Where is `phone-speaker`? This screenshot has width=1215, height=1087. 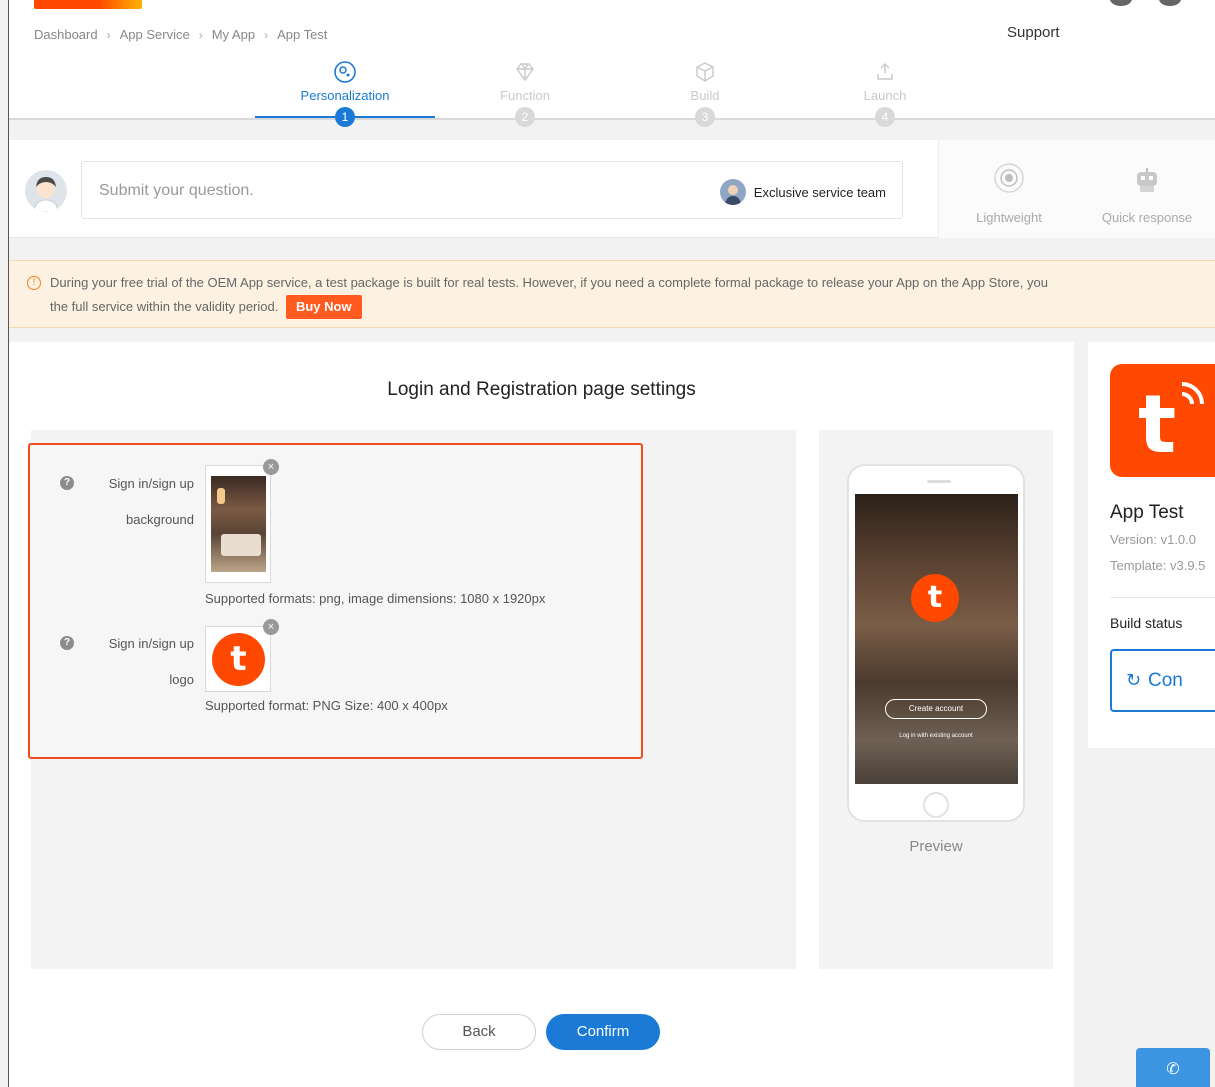 phone-speaker is located at coordinates (939, 481).